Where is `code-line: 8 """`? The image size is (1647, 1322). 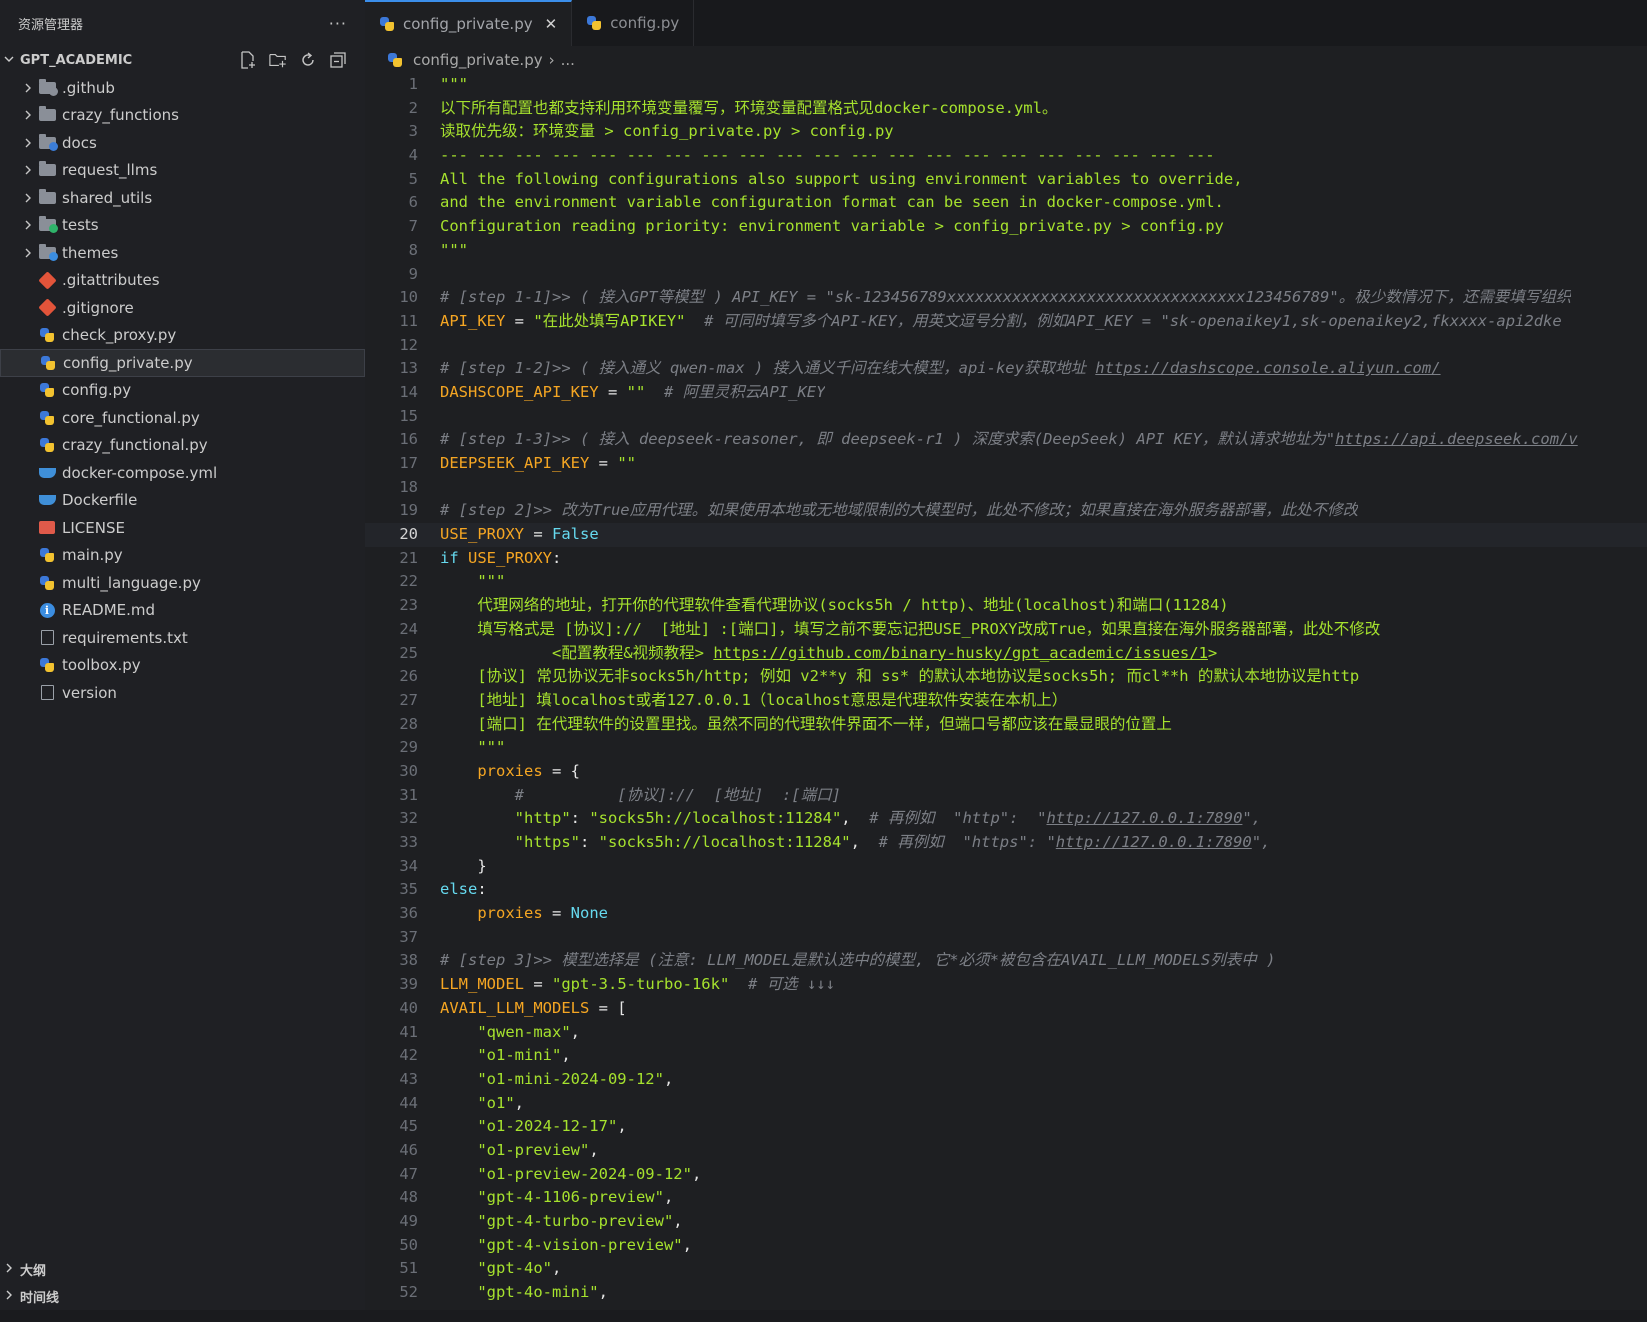
code-line: 8 """ is located at coordinates (1006, 251).